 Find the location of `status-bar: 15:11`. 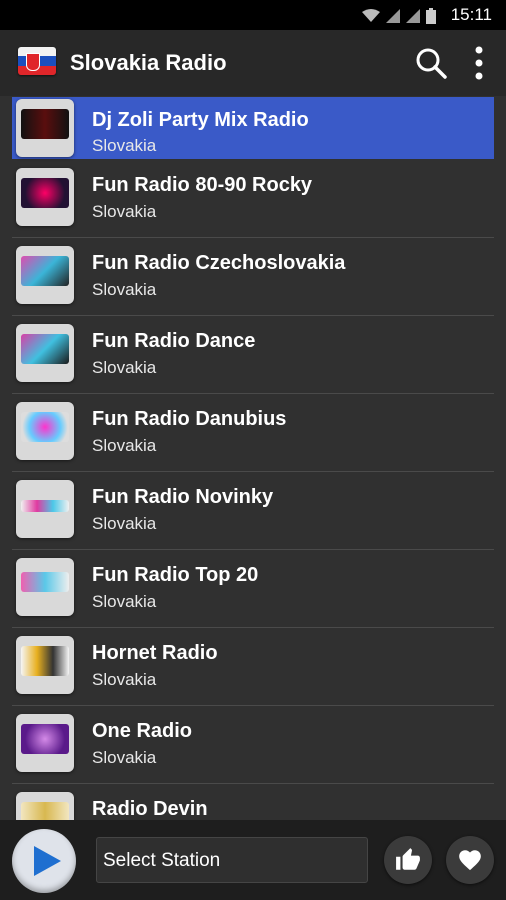

status-bar: 15:11 is located at coordinates (253, 15).